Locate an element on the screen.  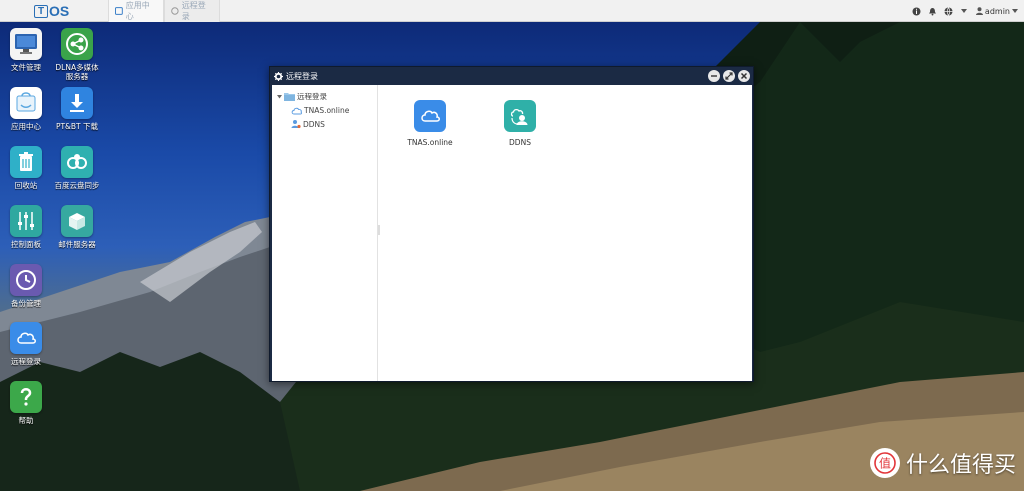
tree-node-label: DDNS is located at coordinates (314, 124).